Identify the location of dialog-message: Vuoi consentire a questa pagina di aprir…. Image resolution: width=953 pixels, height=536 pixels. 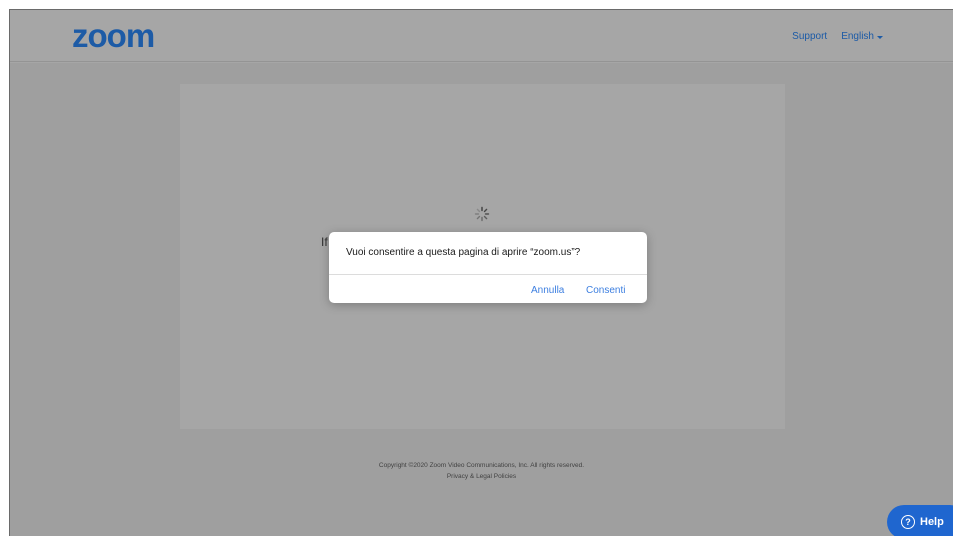
(463, 252).